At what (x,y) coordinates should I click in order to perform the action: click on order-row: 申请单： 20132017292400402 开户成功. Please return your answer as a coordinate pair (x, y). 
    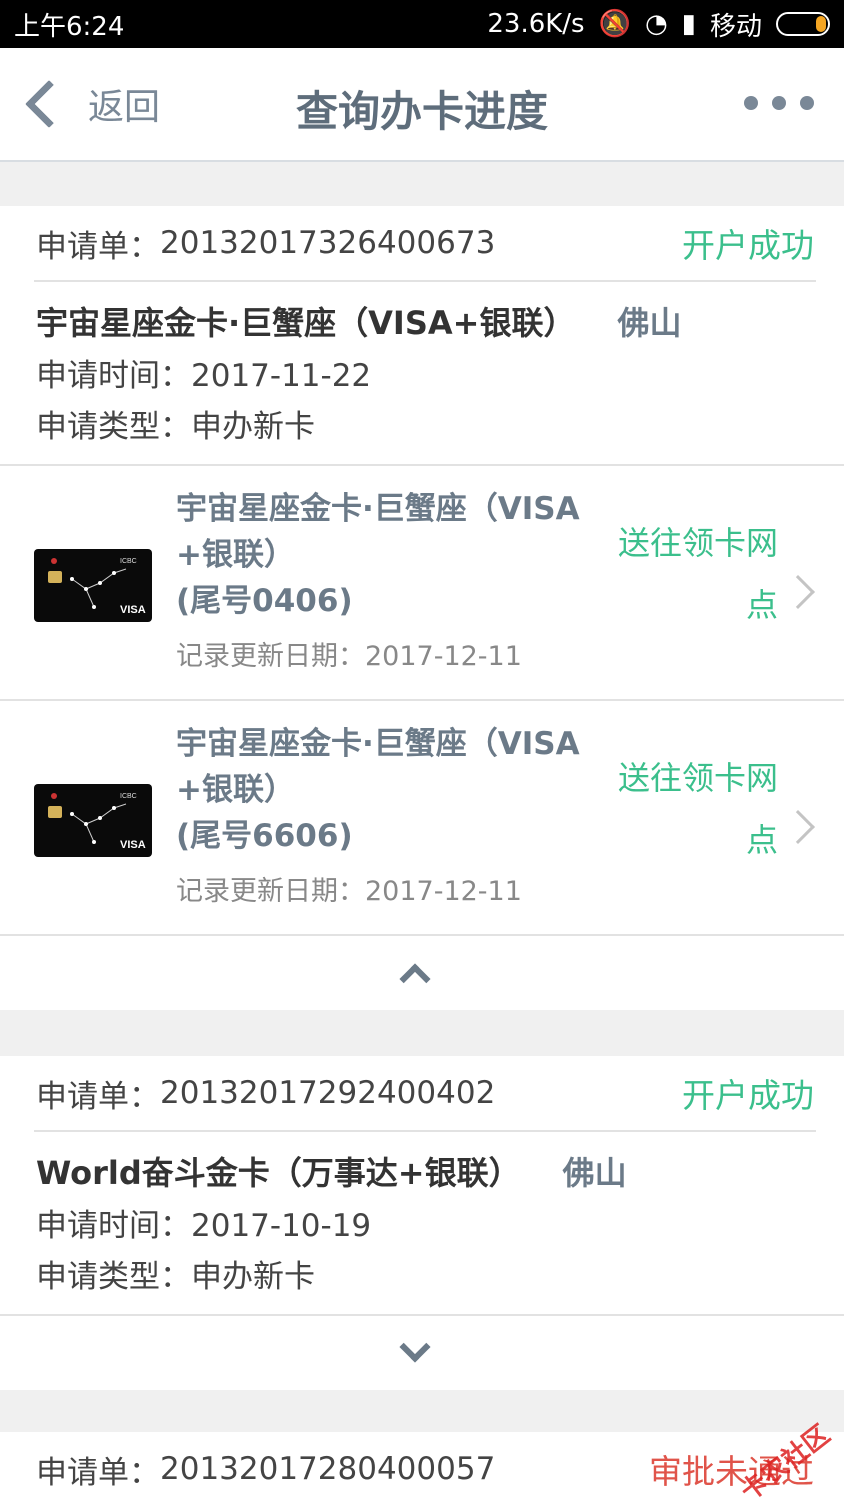
    Looking at the image, I should click on (422, 1093).